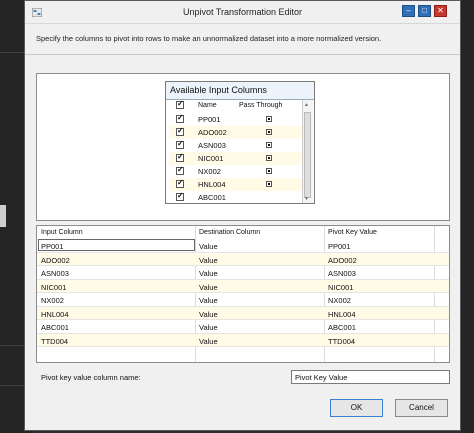 This screenshot has height=433, width=474. I want to click on pivot-key-value-cell: ABC001, so click(342, 327).